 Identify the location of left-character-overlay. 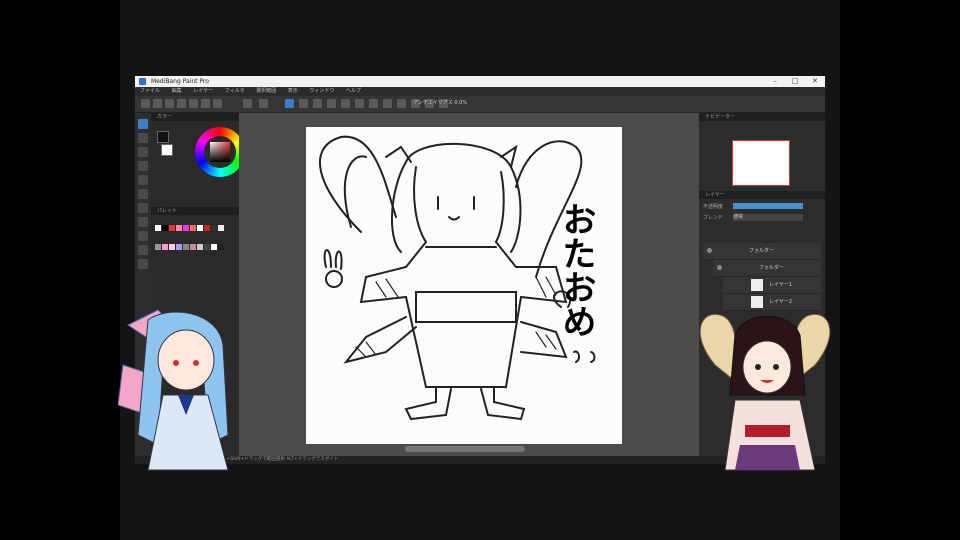
(173, 390).